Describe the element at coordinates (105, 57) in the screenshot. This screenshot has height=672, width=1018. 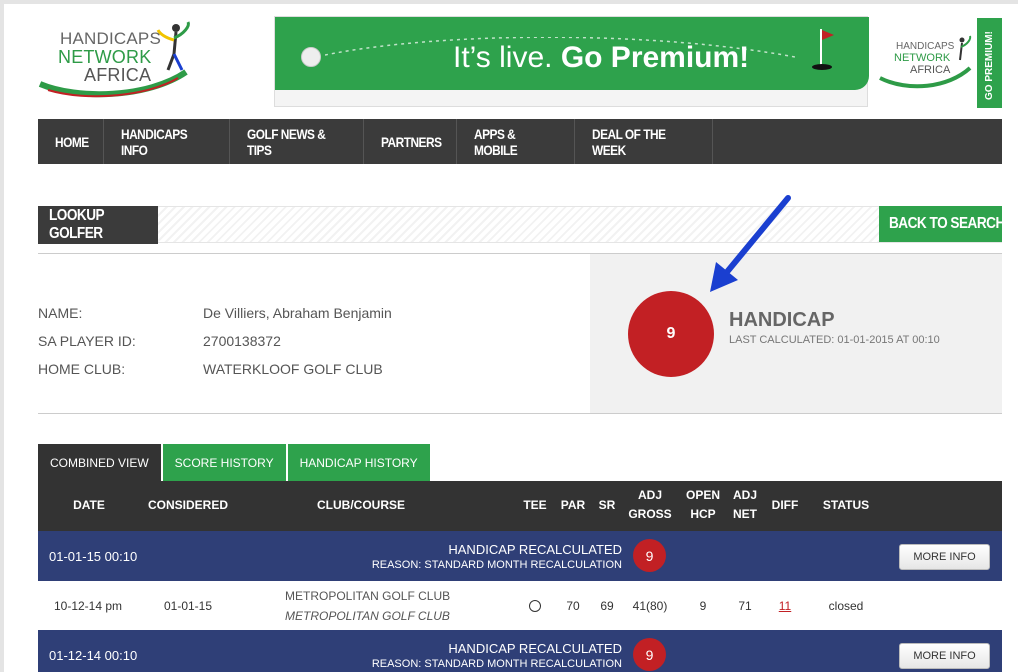
I see `logo-line-network: NETWORK` at that location.